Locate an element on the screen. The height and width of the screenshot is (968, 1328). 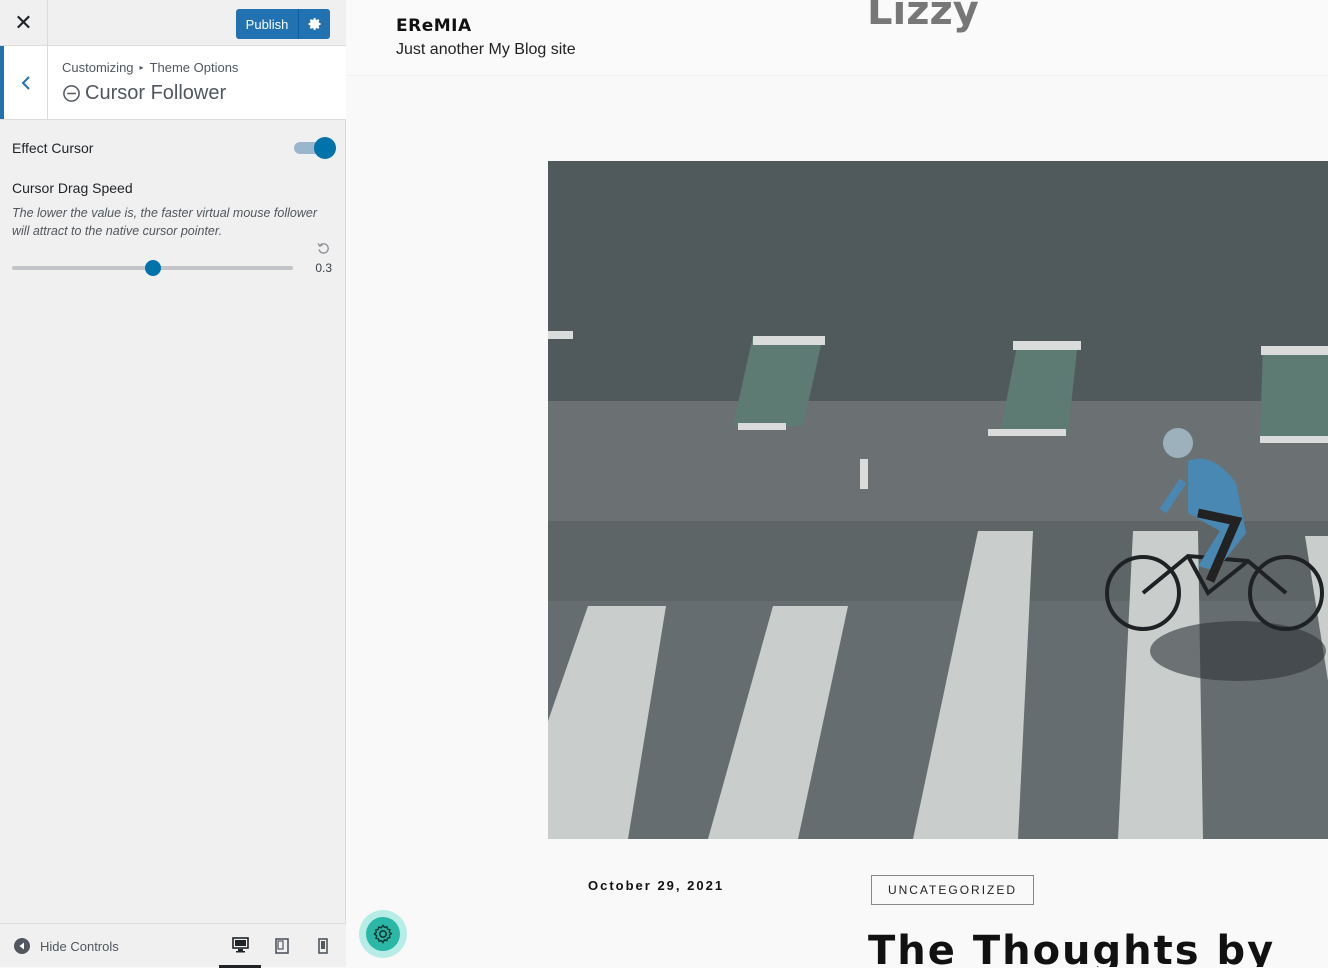
close-icon: ✕ is located at coordinates (23, 22).